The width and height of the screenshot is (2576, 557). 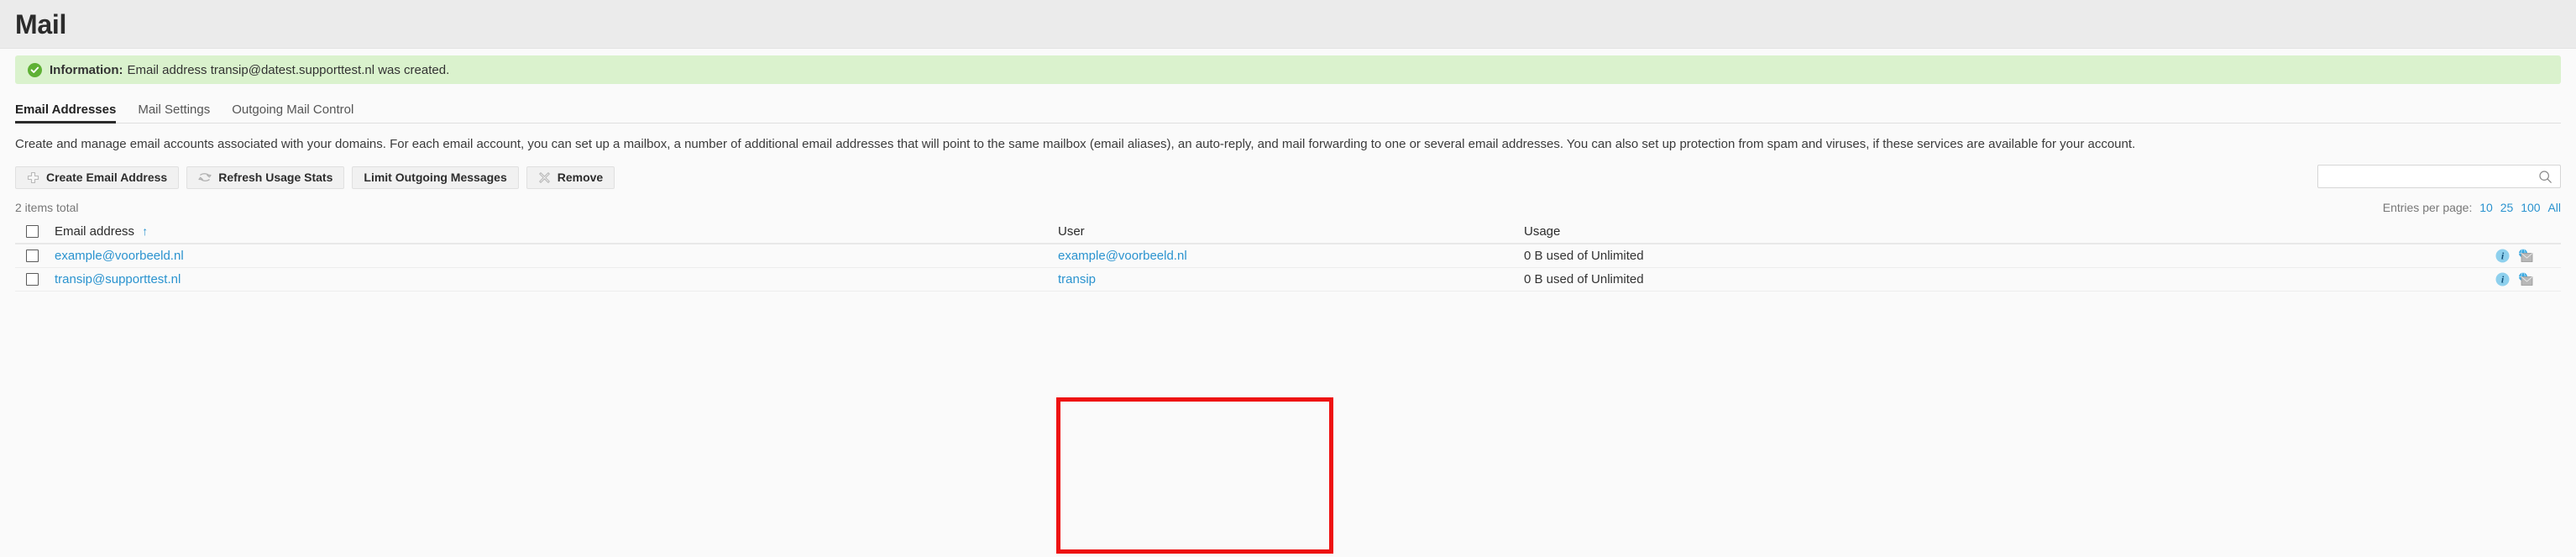 What do you see at coordinates (2428, 177) in the screenshot?
I see `search-input` at bounding box center [2428, 177].